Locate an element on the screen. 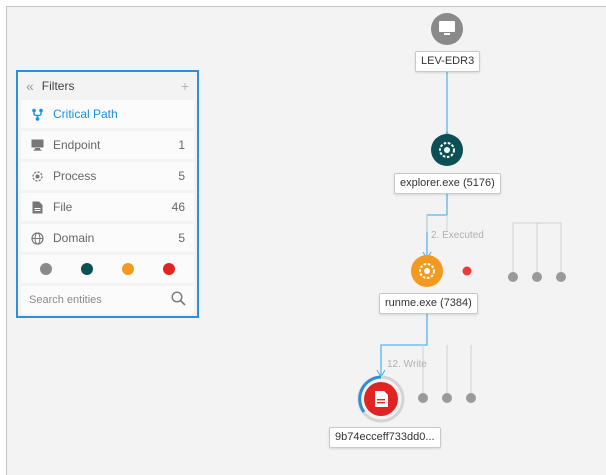  process-icon is located at coordinates (37, 176).